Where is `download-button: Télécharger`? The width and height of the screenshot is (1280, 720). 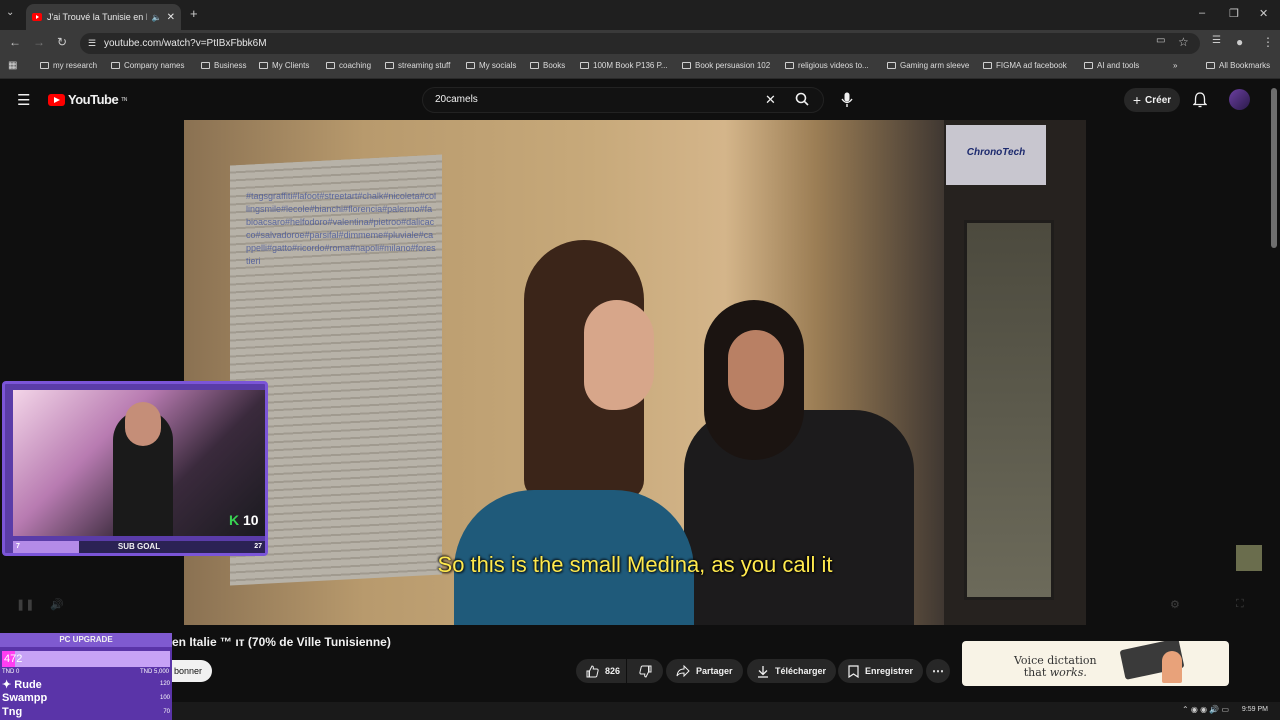 download-button: Télécharger is located at coordinates (792, 671).